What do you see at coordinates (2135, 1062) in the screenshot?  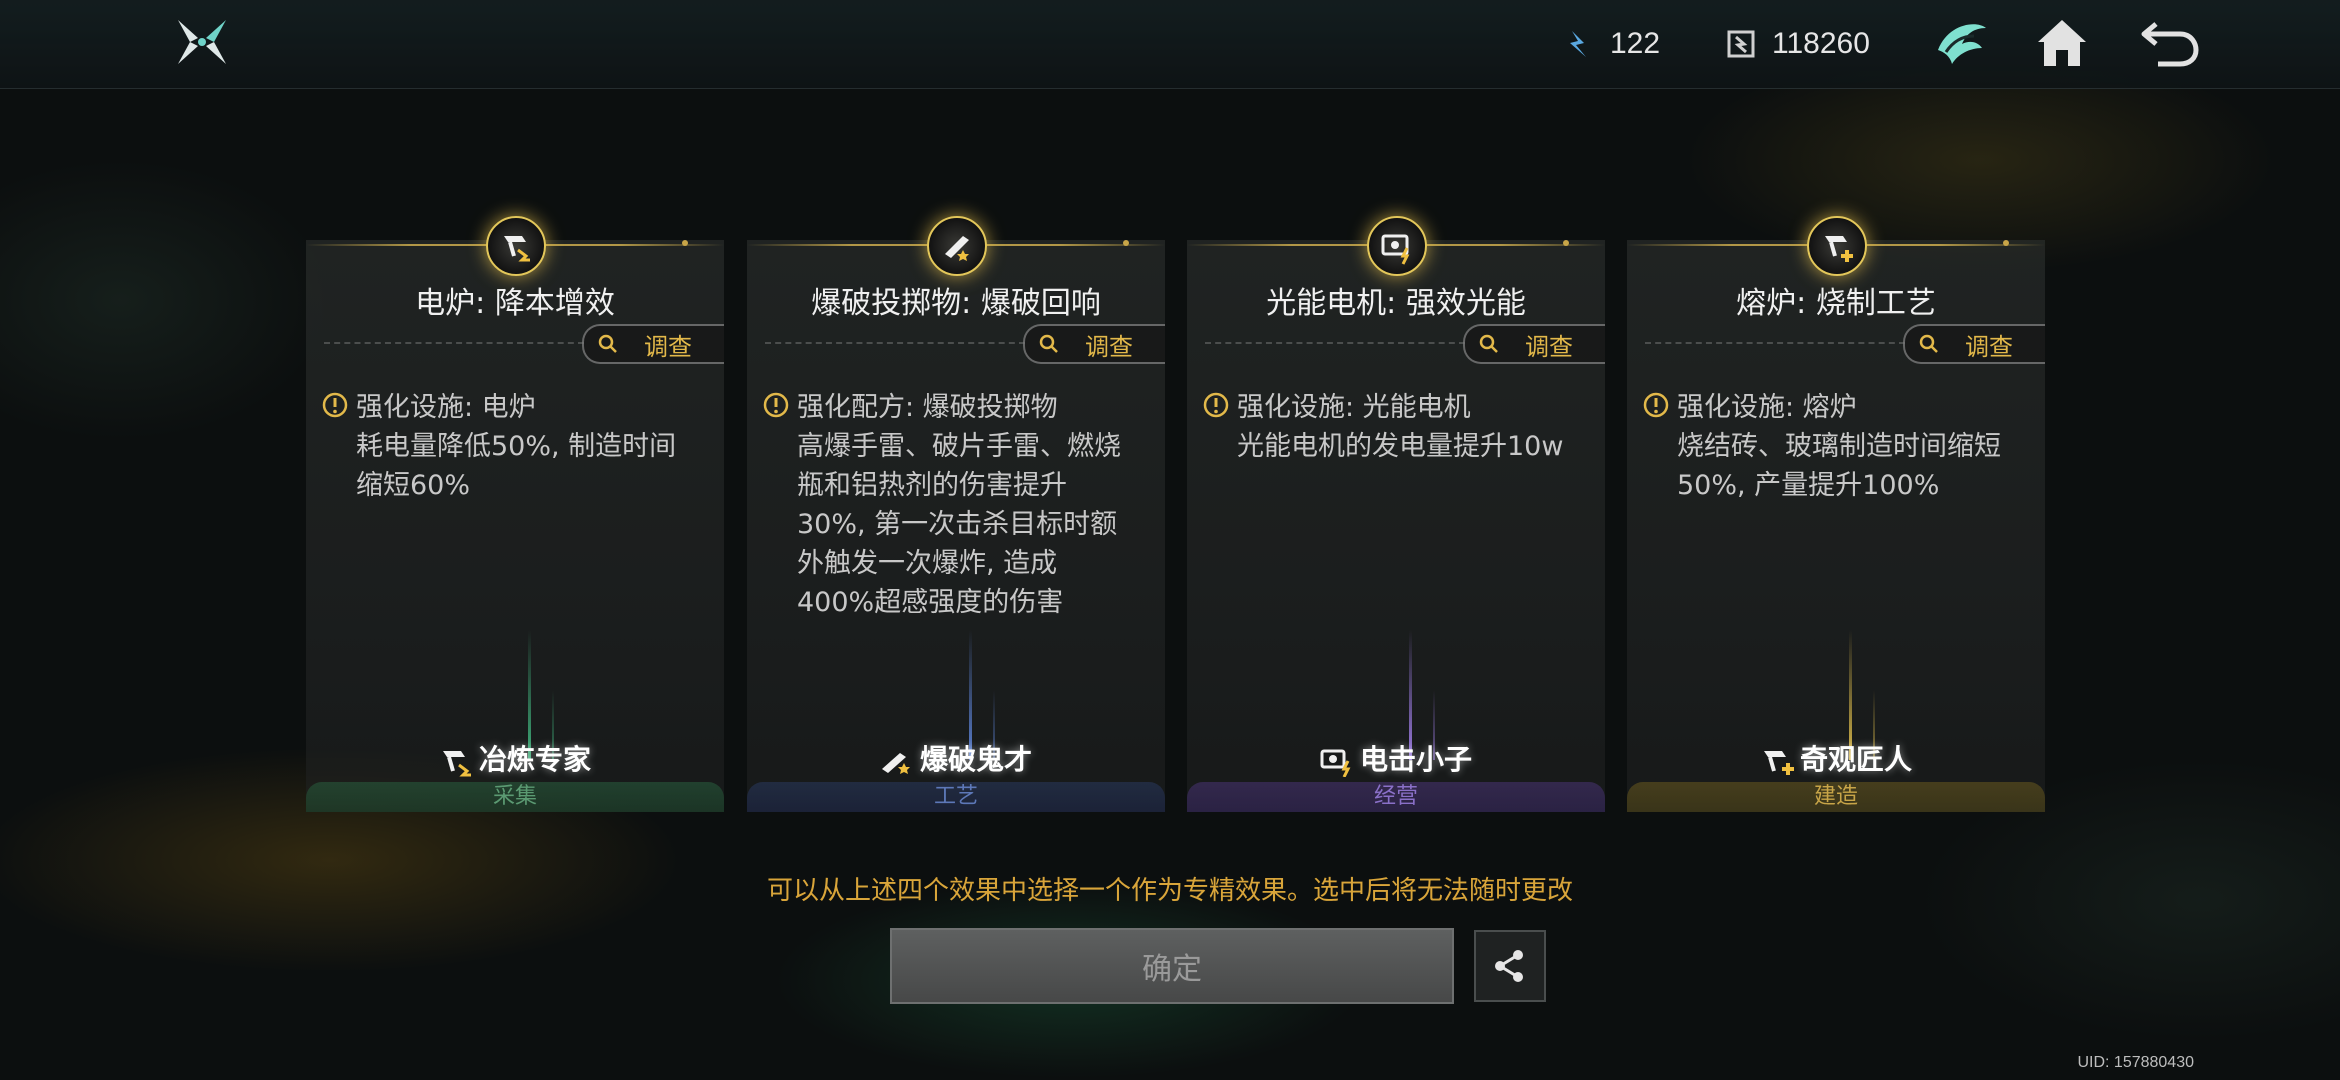 I see `user-id-label: UID: 157880430` at bounding box center [2135, 1062].